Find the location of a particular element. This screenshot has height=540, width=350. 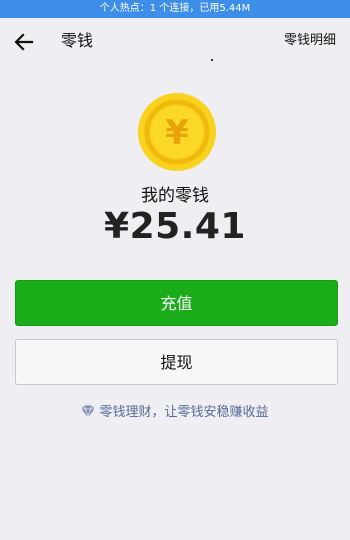

recharge-button-label: 充值 is located at coordinates (176, 303).